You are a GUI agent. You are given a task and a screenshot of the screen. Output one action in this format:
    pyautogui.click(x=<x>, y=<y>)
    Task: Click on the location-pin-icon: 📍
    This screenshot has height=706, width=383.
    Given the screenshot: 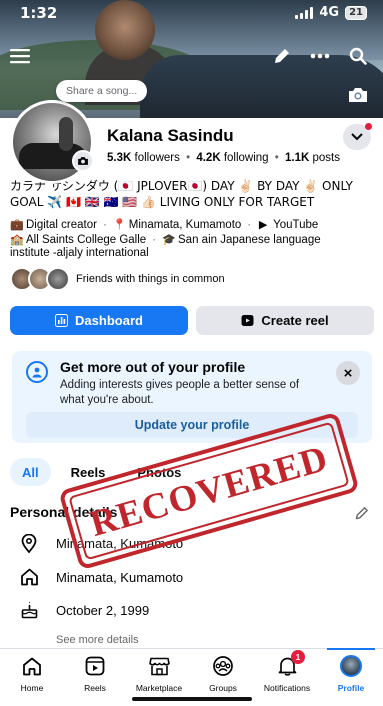 What is the action you would take?
    pyautogui.click(x=119, y=225)
    